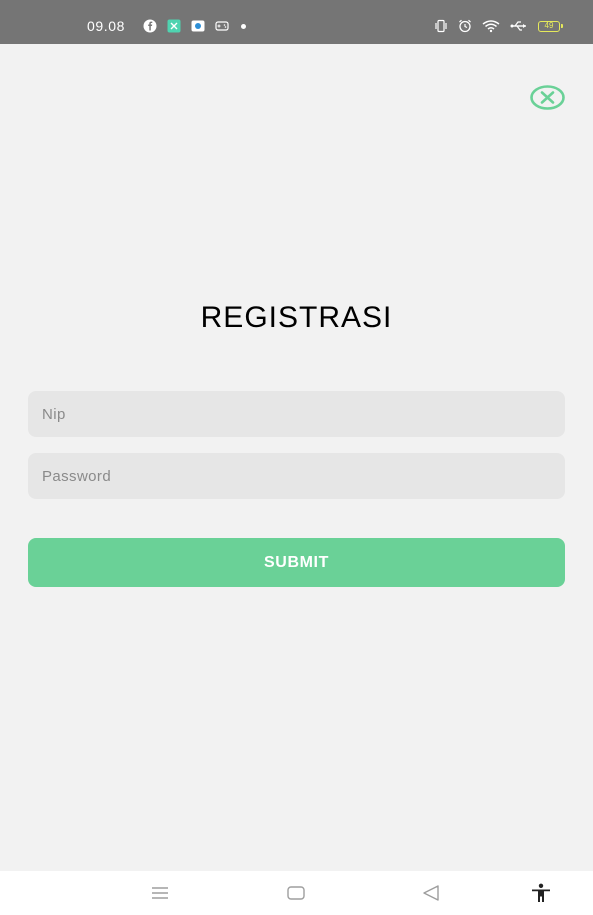 This screenshot has height=915, width=593. What do you see at coordinates (150, 26) in the screenshot?
I see `facebook-icon` at bounding box center [150, 26].